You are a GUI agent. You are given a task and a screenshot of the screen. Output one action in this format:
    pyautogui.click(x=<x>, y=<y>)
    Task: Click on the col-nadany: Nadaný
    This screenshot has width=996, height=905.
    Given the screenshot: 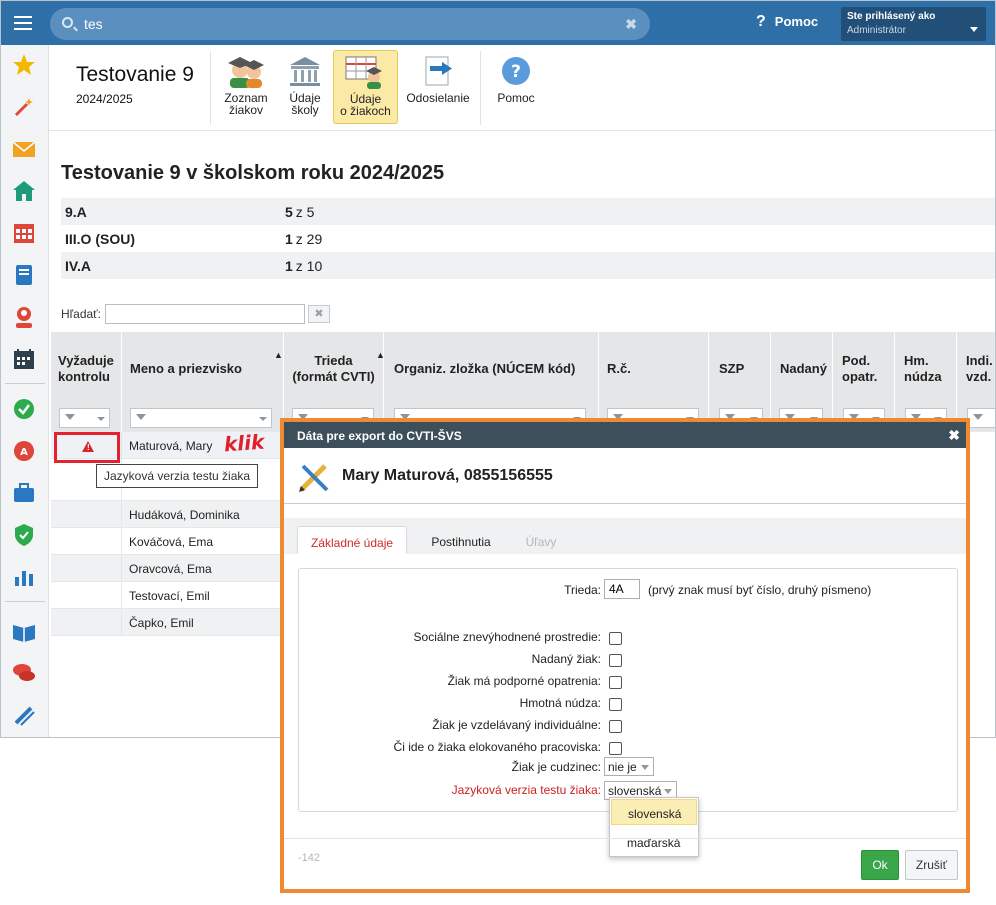 What is the action you would take?
    pyautogui.click(x=802, y=382)
    